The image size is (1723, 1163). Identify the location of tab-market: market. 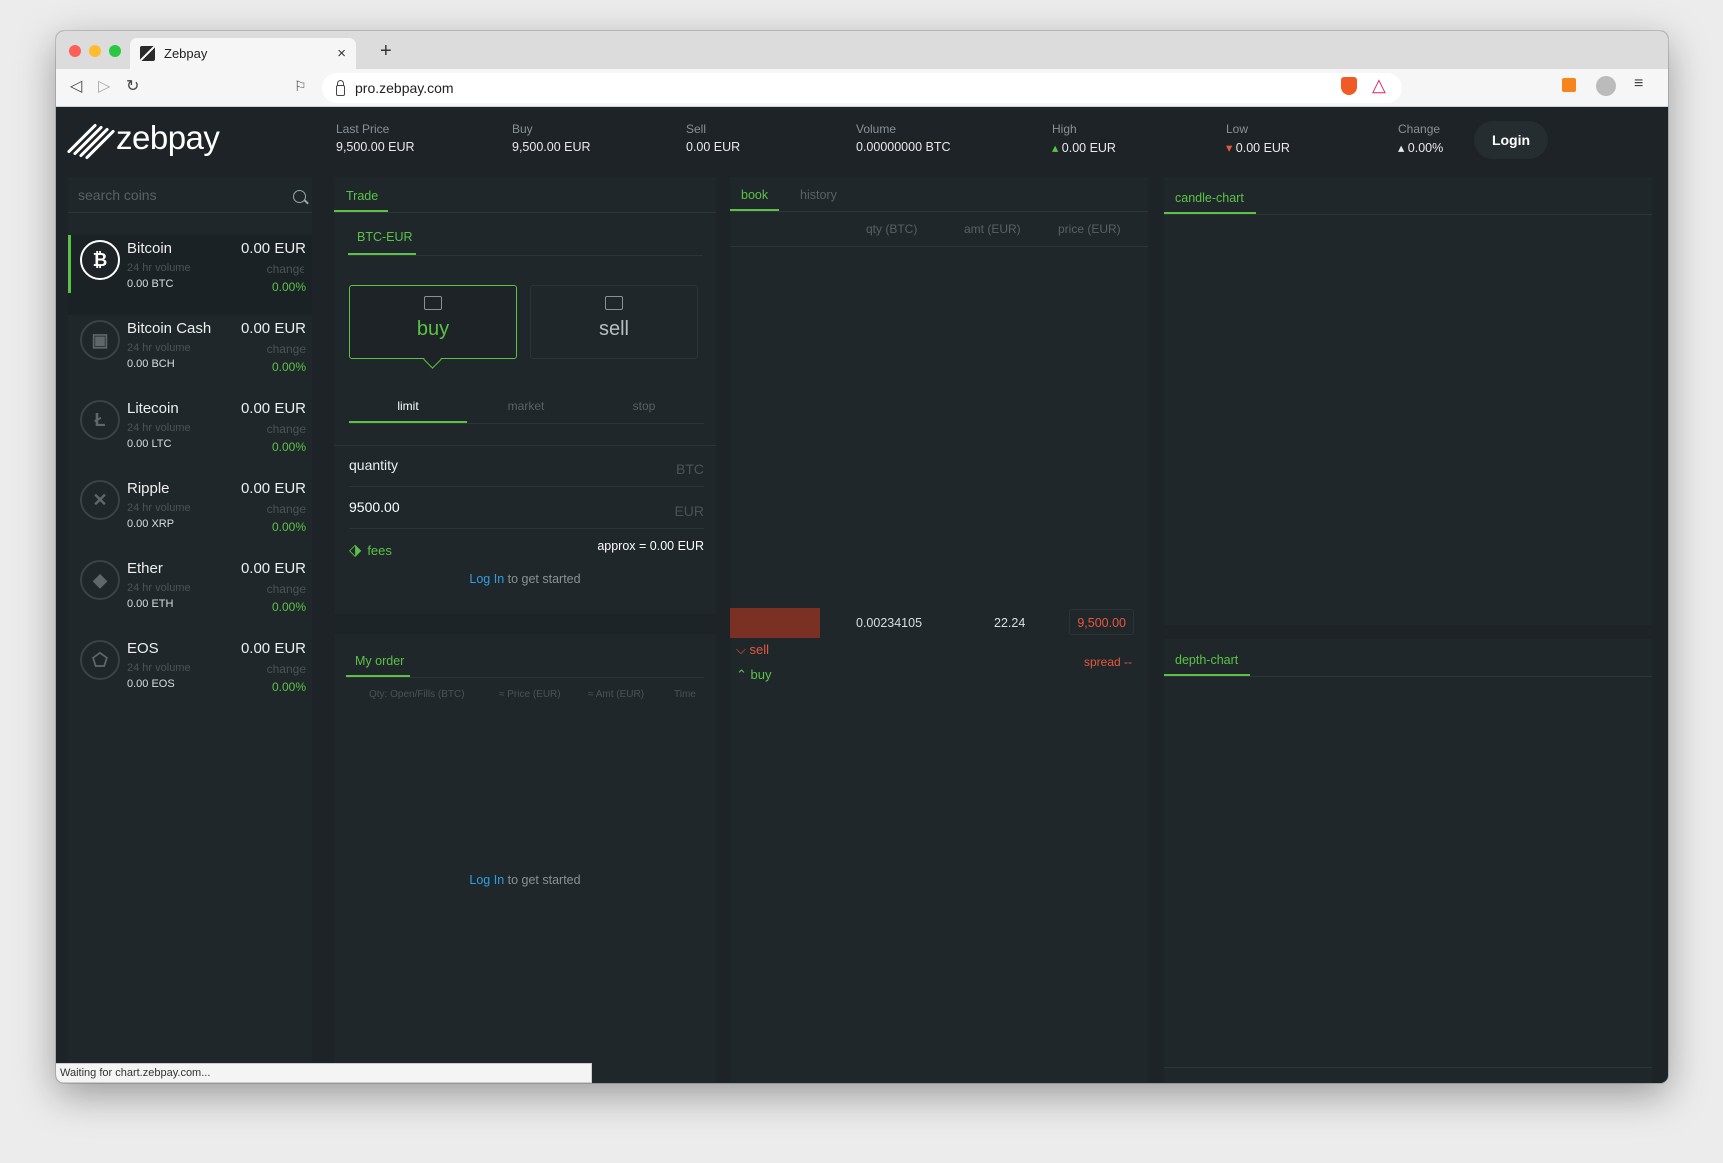
(526, 406).